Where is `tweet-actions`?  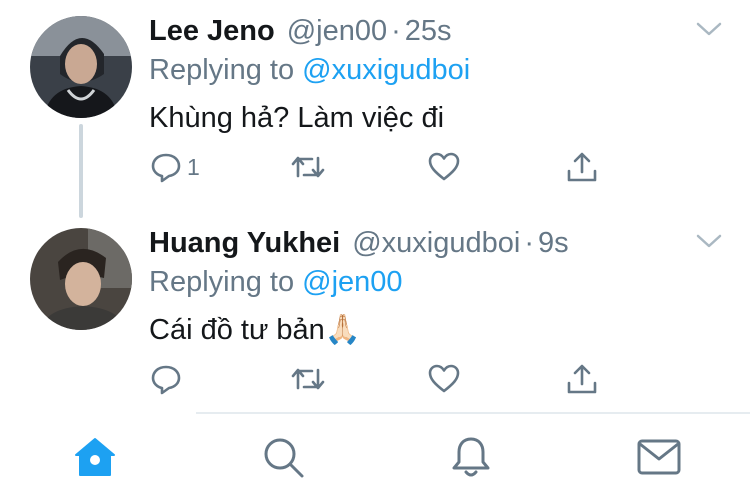
tweet-actions is located at coordinates (384, 379).